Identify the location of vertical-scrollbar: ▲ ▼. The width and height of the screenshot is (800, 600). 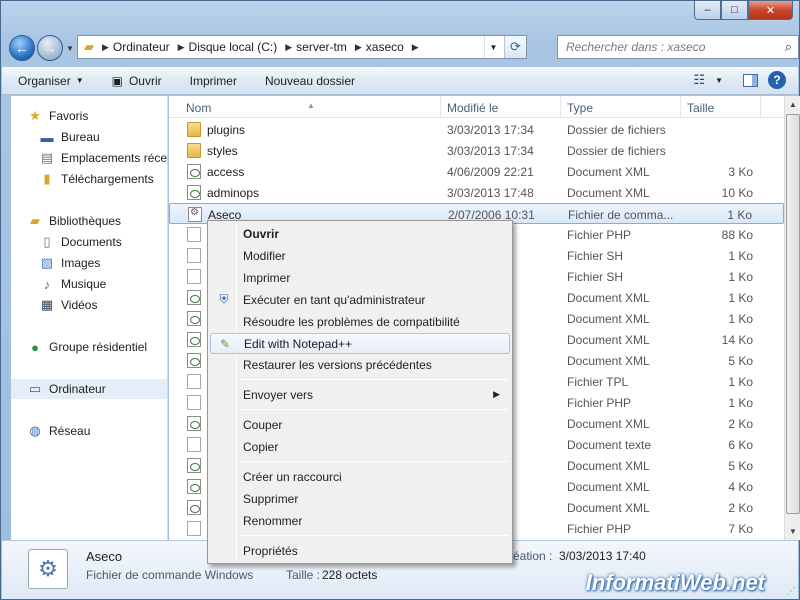
(792, 318).